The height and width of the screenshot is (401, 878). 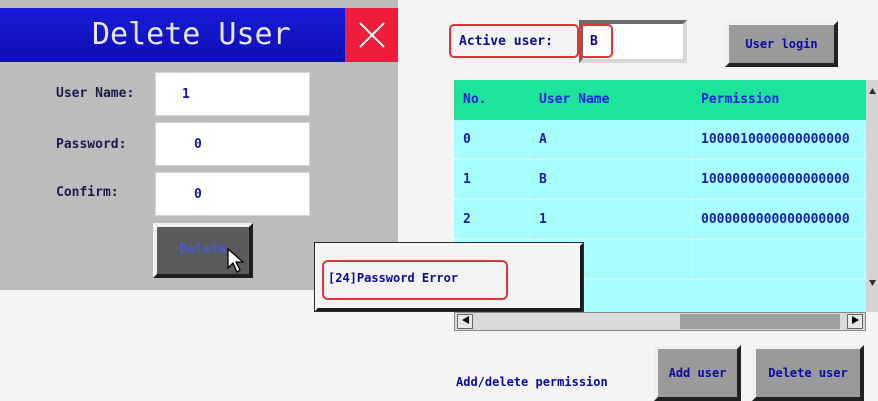 I want to click on table-cell-empty, so click(x=779, y=260).